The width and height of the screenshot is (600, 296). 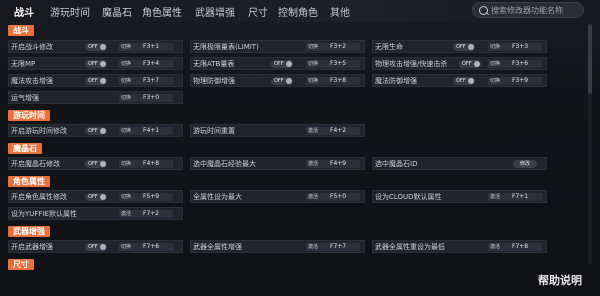 I want to click on hotkey-field: 切换 F3+1, so click(x=146, y=47).